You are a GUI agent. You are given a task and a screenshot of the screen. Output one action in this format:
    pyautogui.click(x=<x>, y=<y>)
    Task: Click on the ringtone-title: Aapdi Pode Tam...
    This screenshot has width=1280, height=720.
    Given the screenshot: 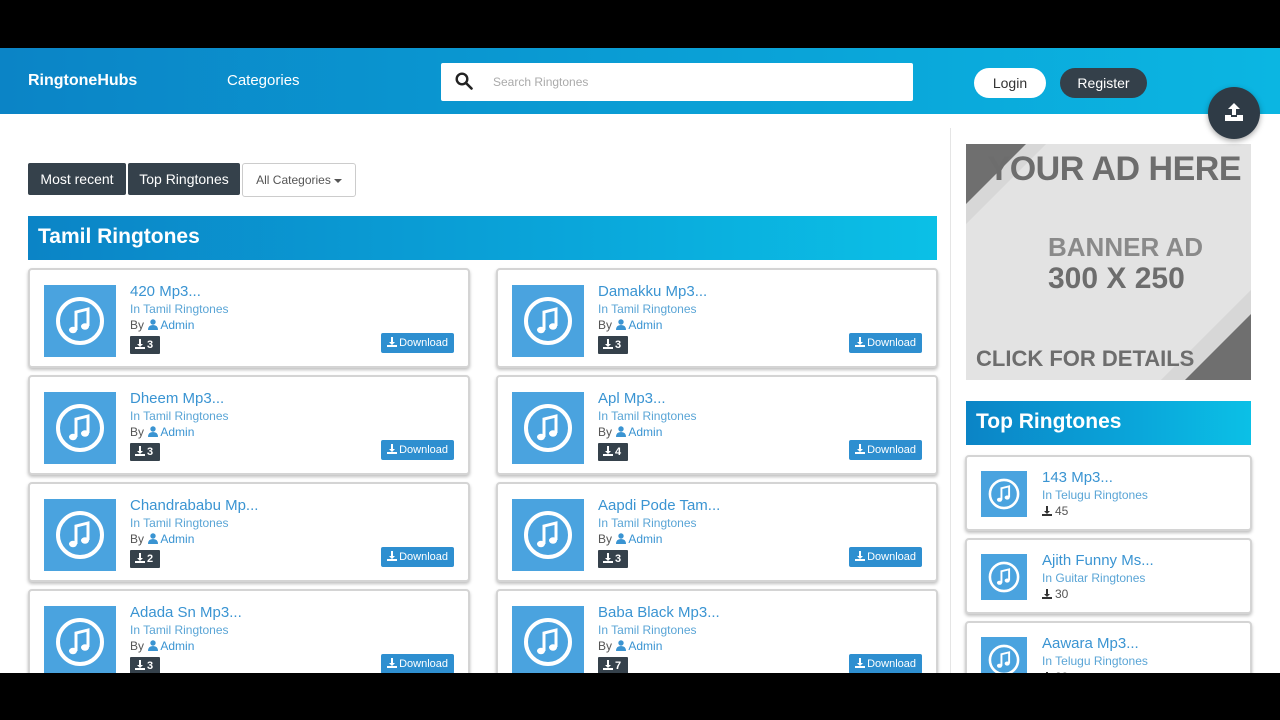 What is the action you would take?
    pyautogui.click(x=659, y=505)
    